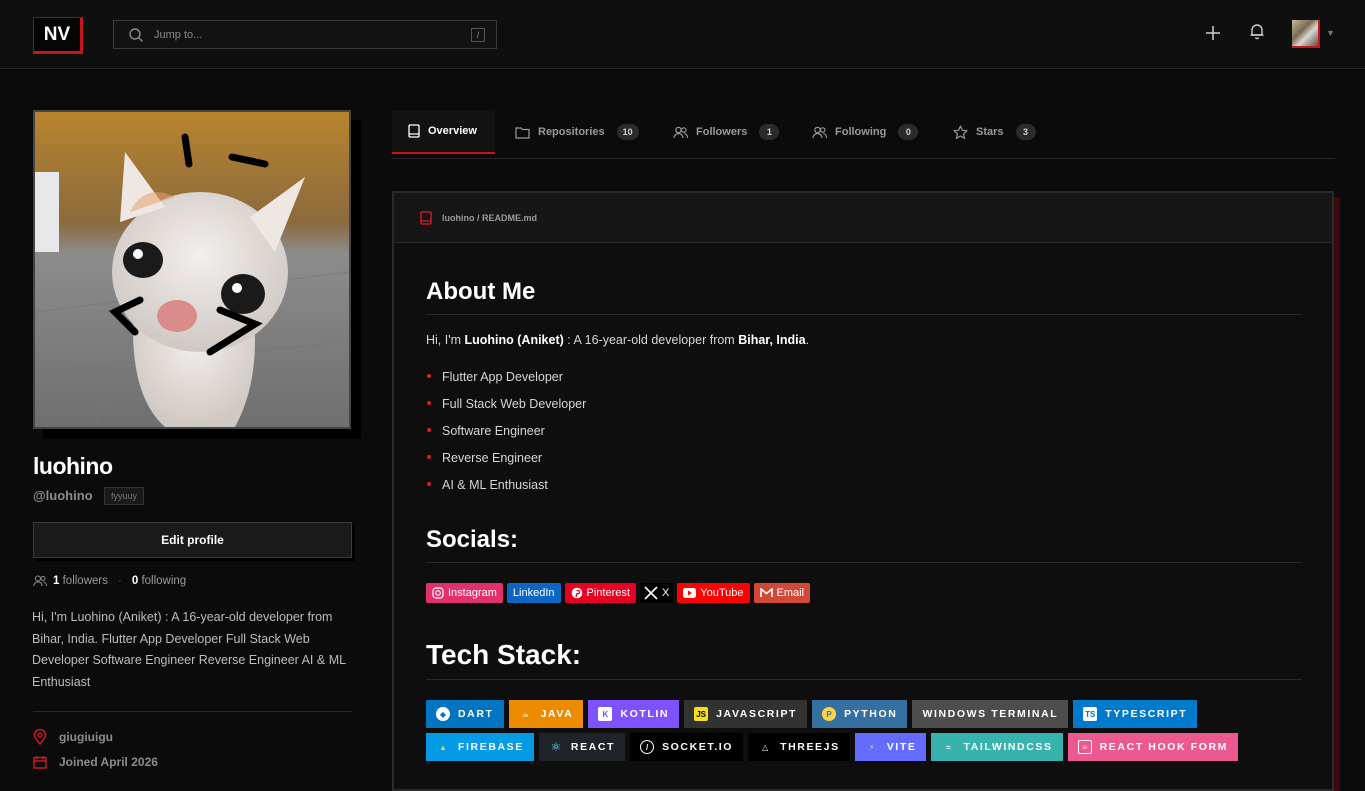  What do you see at coordinates (465, 714) in the screenshot?
I see `dart-badge: ◆ DART` at bounding box center [465, 714].